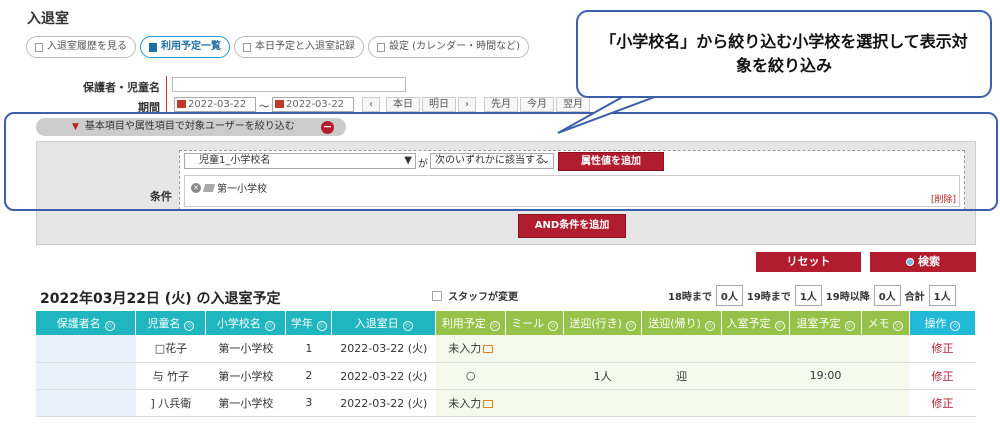 The height and width of the screenshot is (432, 1000). I want to click on prev-month-button: 先月, so click(501, 104).